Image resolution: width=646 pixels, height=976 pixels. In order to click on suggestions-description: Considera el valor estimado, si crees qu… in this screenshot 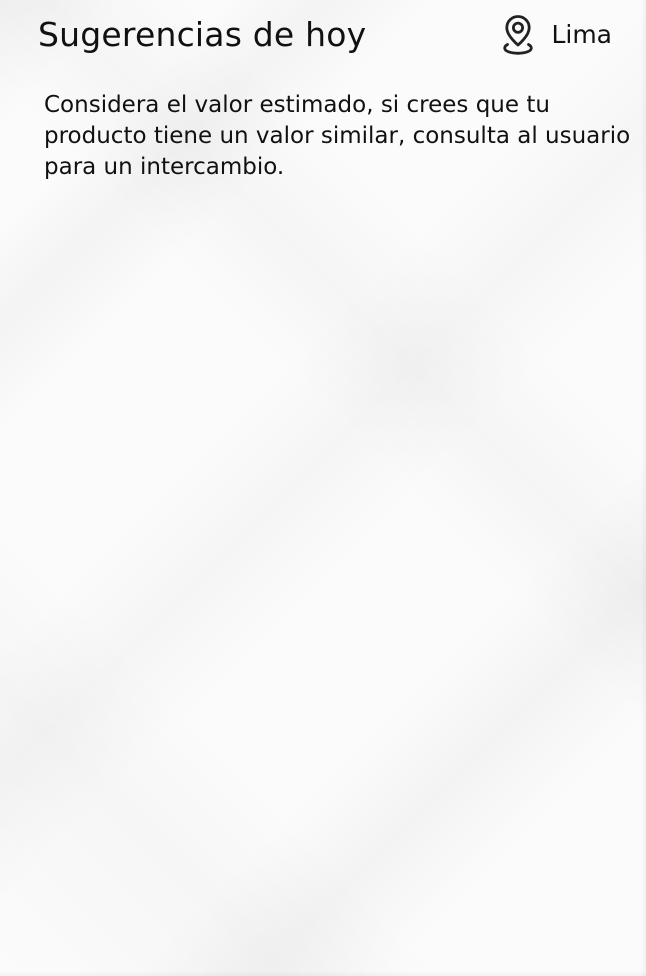, I will do `click(337, 136)`.